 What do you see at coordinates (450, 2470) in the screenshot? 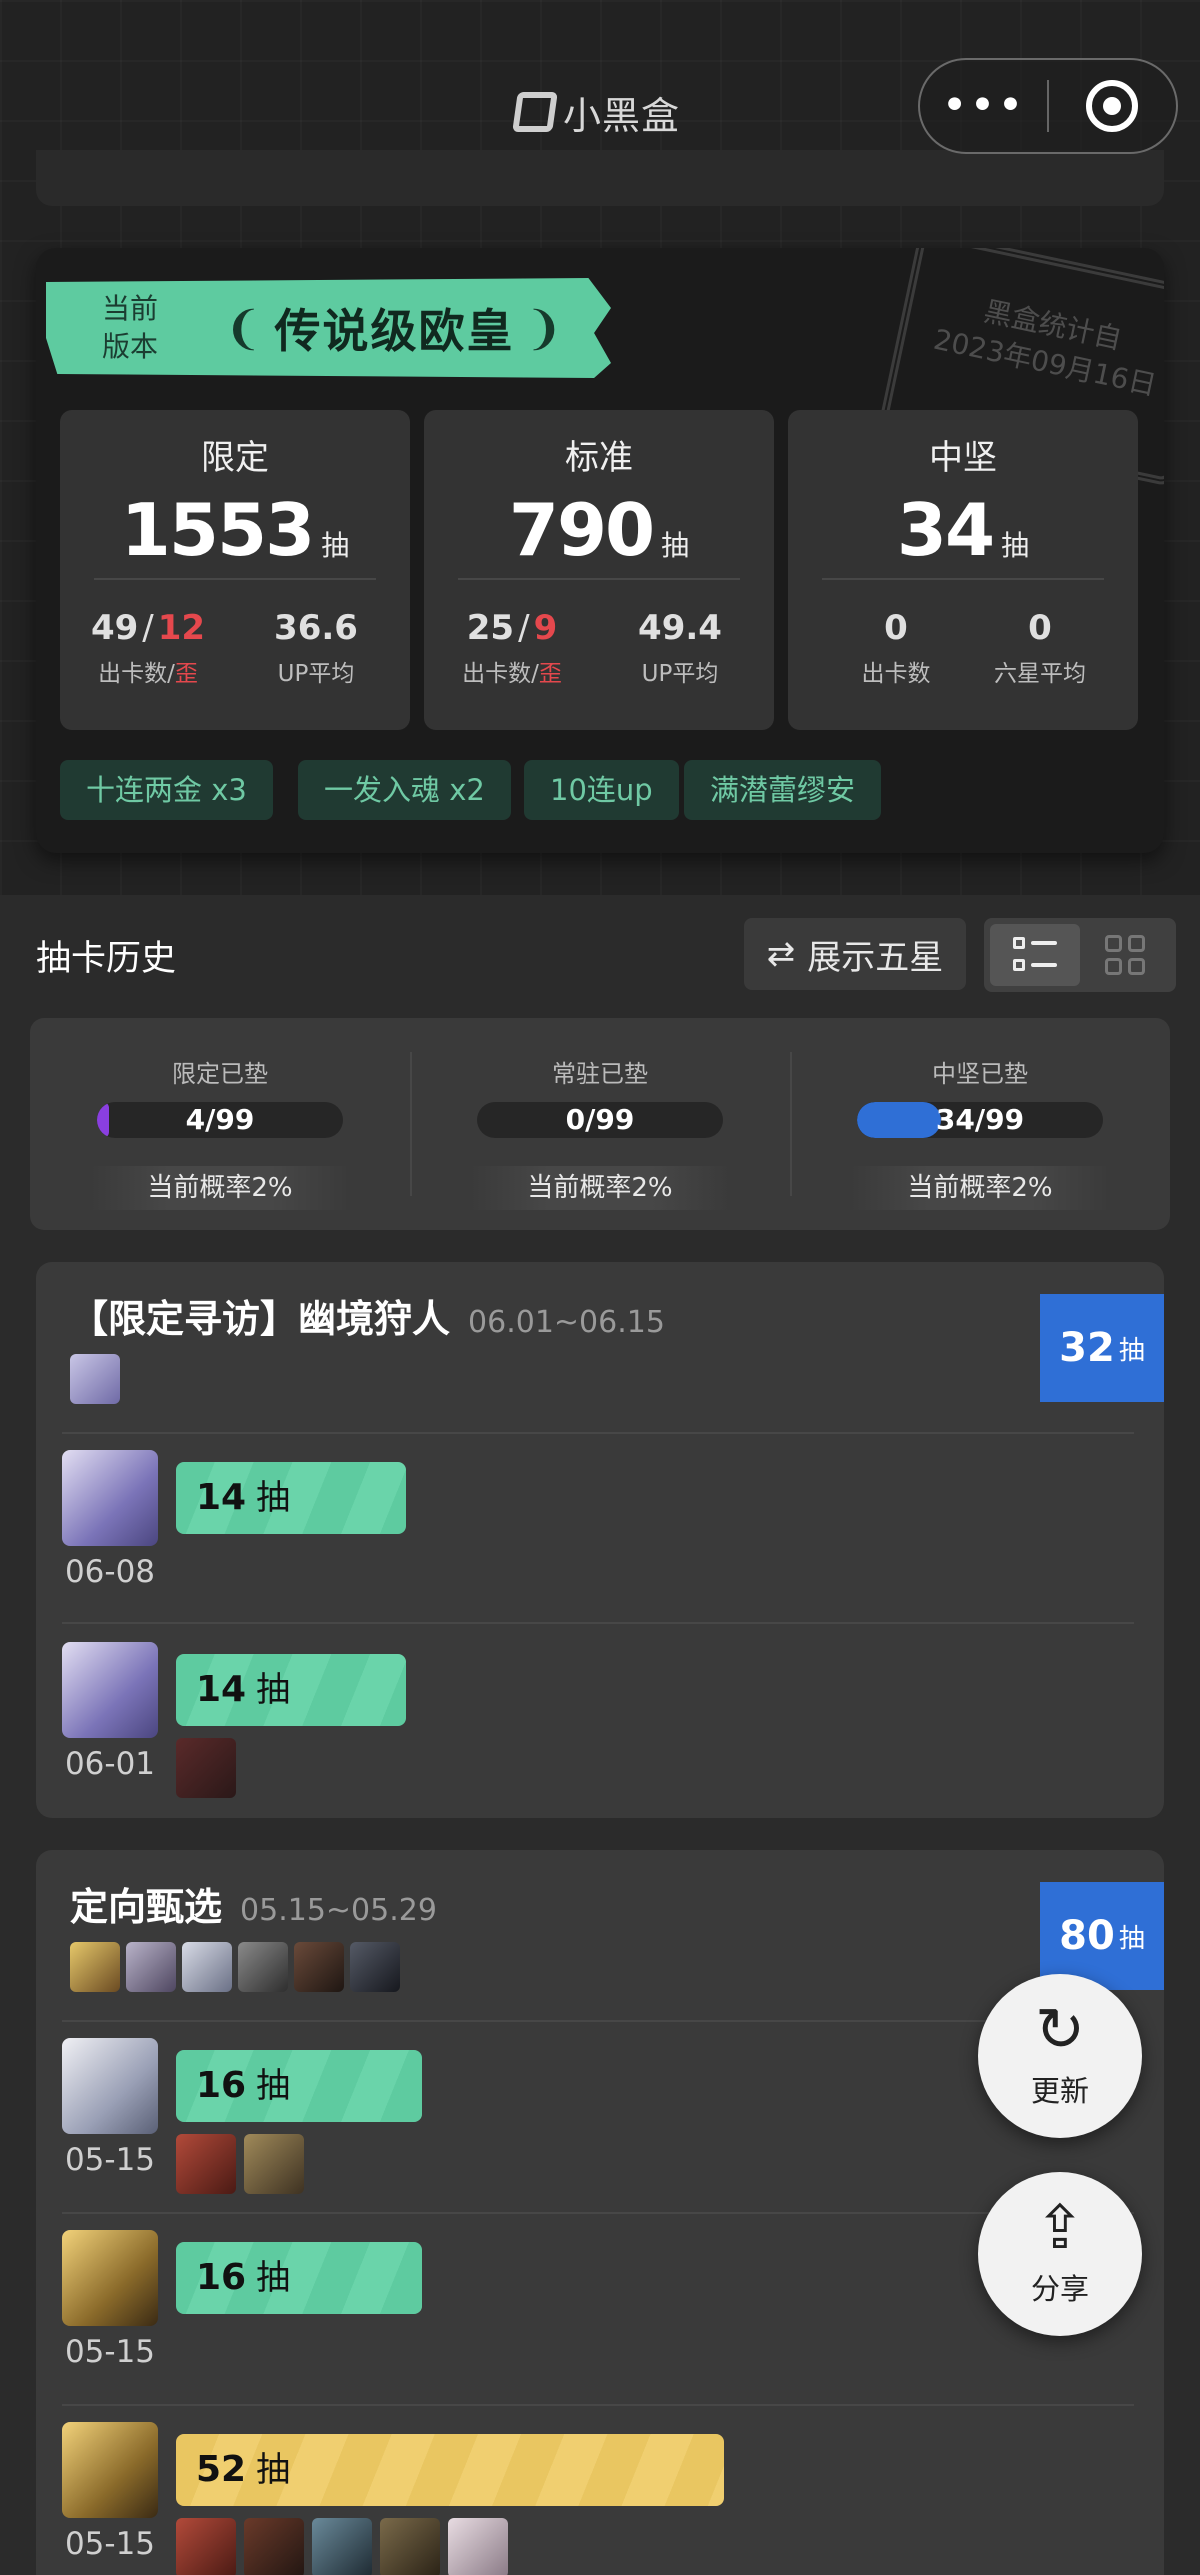
I see `pull-count-bar: 52 抽` at bounding box center [450, 2470].